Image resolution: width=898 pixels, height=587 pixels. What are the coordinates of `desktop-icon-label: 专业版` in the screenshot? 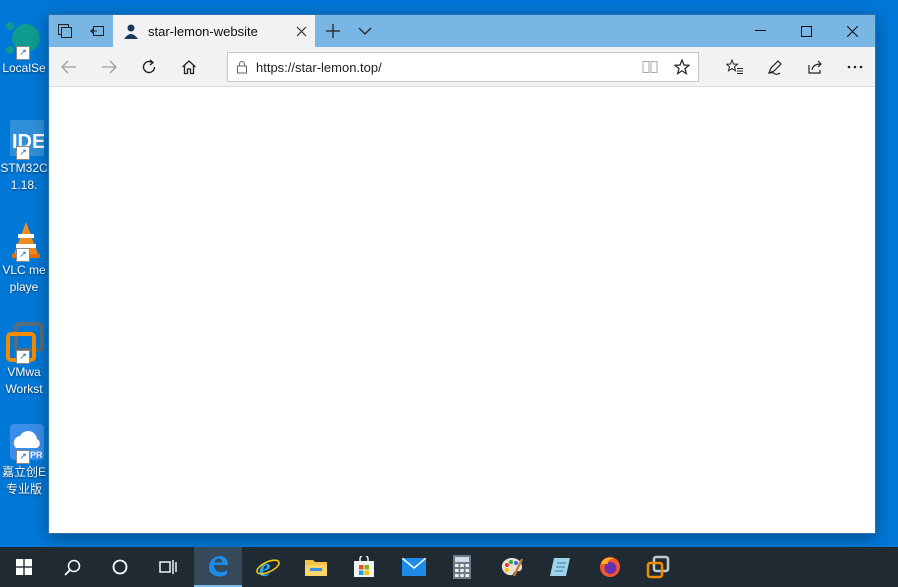 It's located at (23, 489).